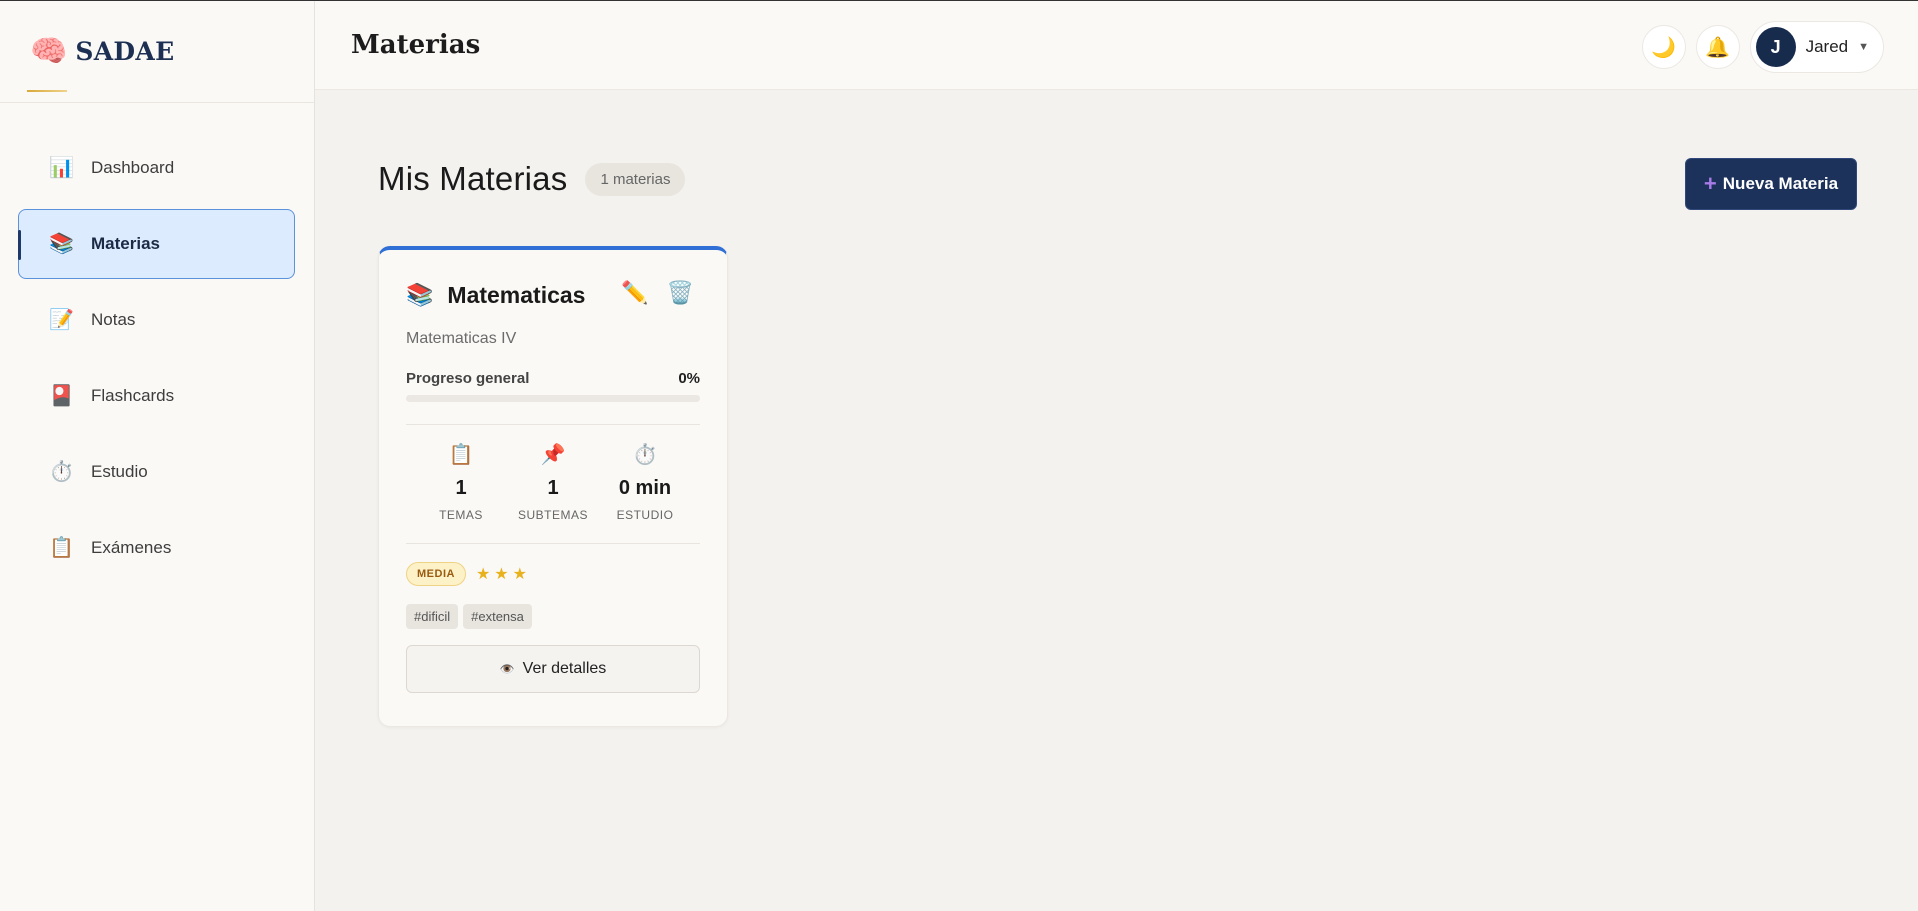 This screenshot has height=911, width=1918. I want to click on sidebar-item-label: Flashcards, so click(133, 395).